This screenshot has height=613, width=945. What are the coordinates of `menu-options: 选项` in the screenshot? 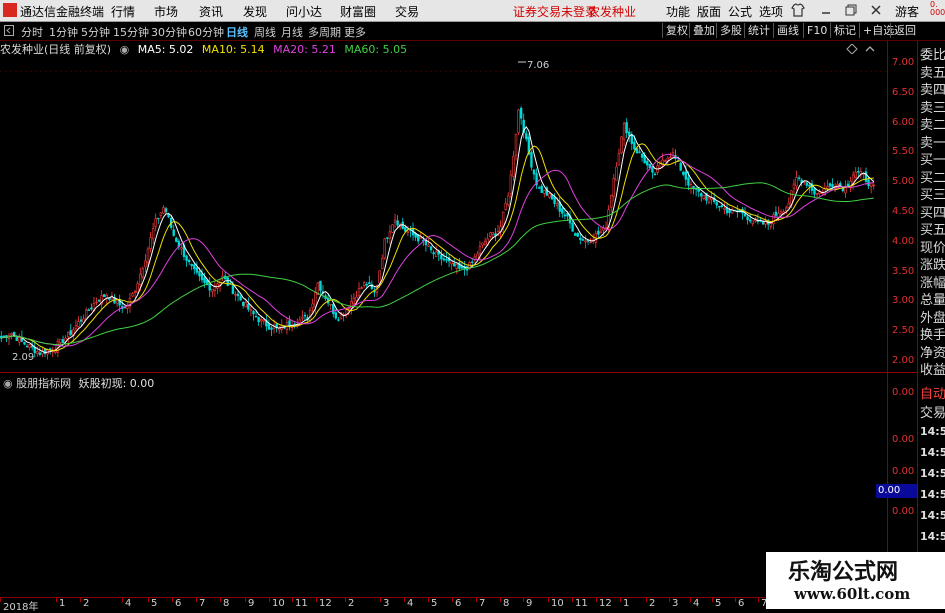 It's located at (771, 11).